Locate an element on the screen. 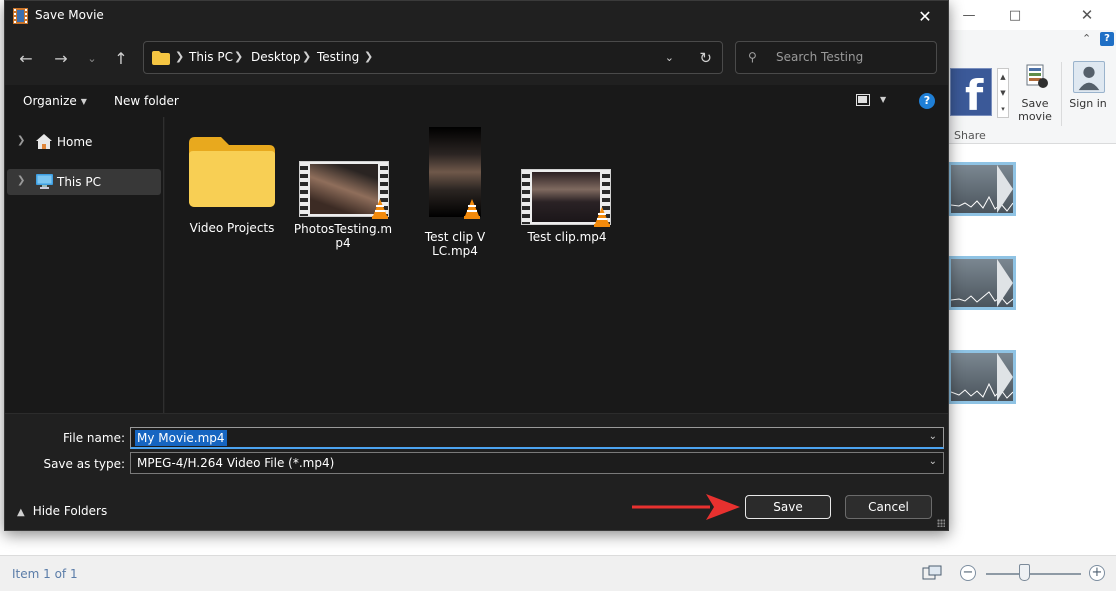 Image resolution: width=1116 pixels, height=591 pixels. breadcrumb-desktop: Desktop is located at coordinates (276, 57).